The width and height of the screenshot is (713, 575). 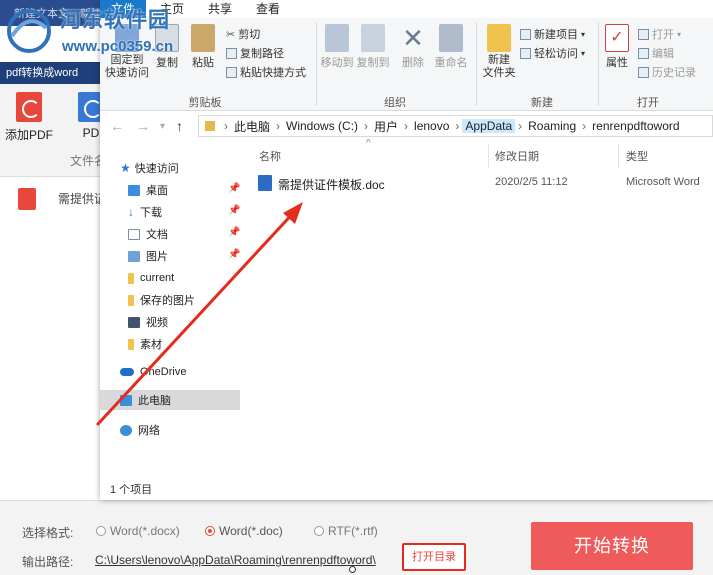 I want to click on nav-videos: 视频, so click(x=170, y=322).